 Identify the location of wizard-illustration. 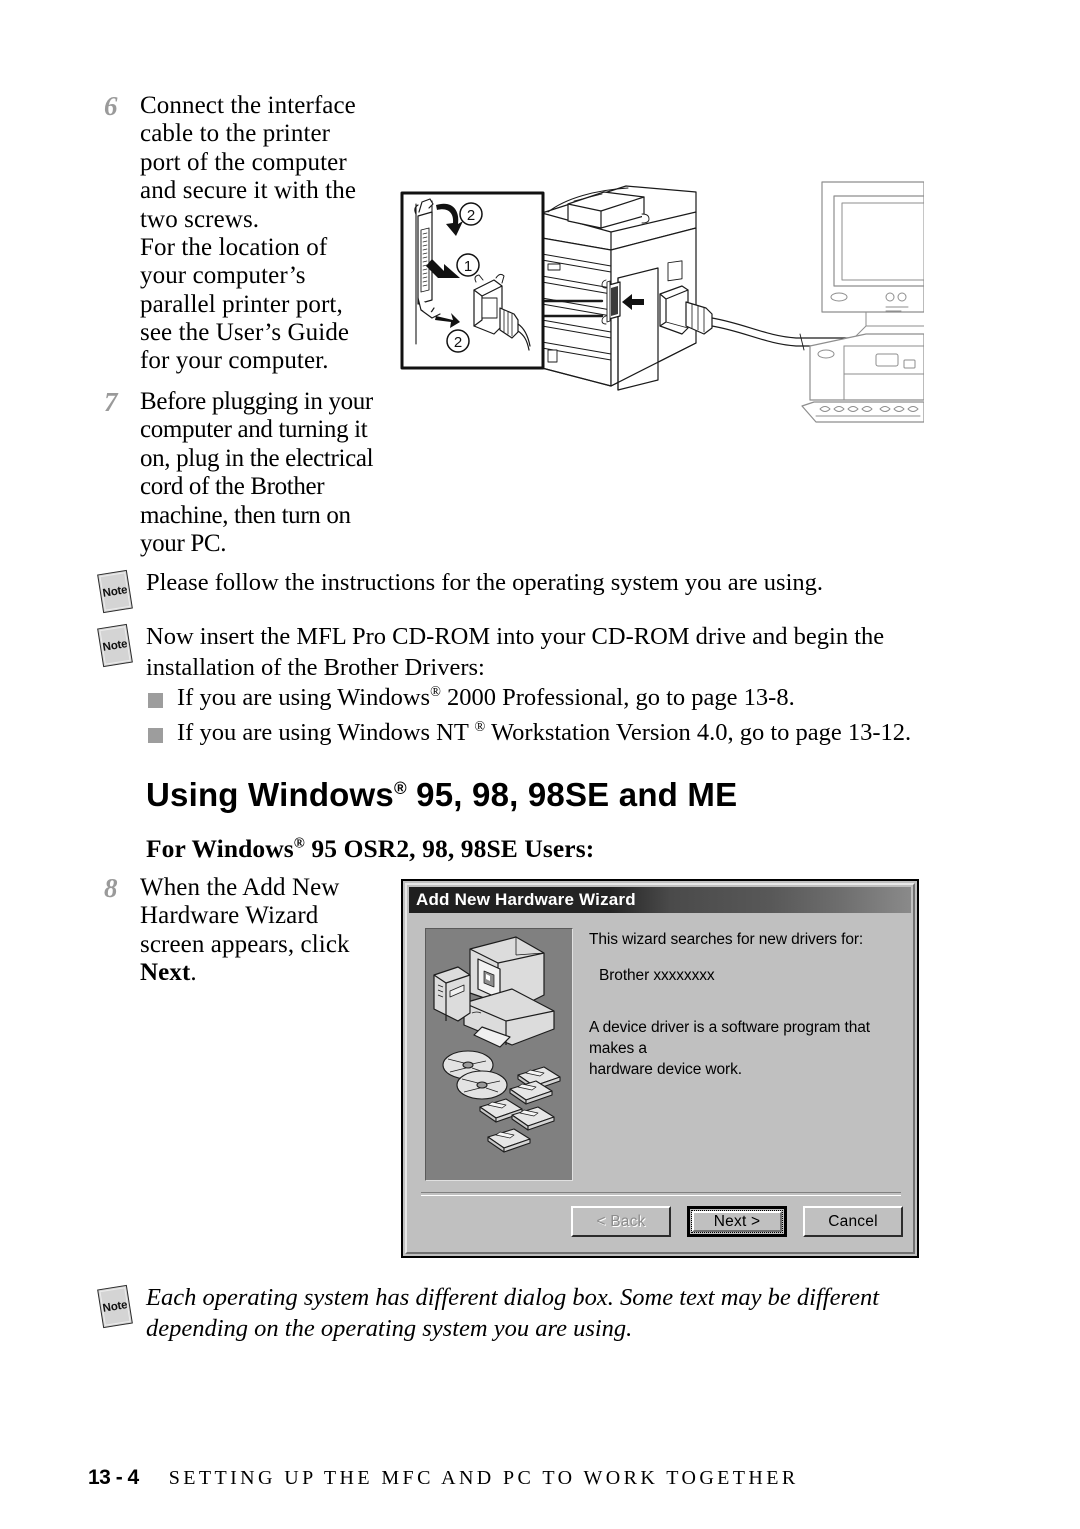
(499, 1054).